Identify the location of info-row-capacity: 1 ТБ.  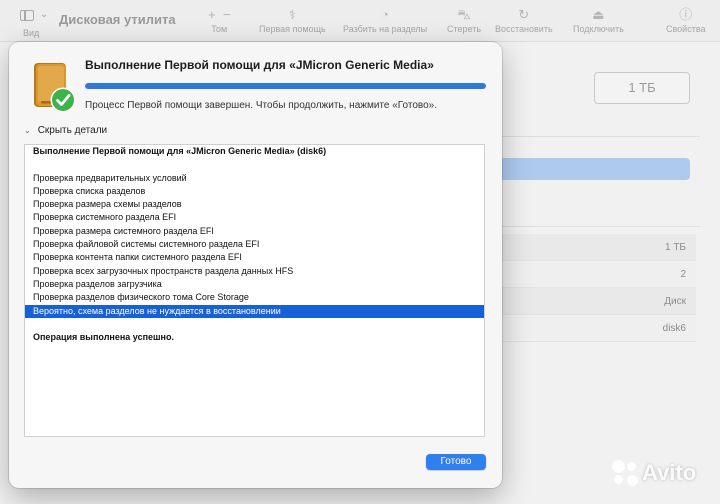
(598, 247).